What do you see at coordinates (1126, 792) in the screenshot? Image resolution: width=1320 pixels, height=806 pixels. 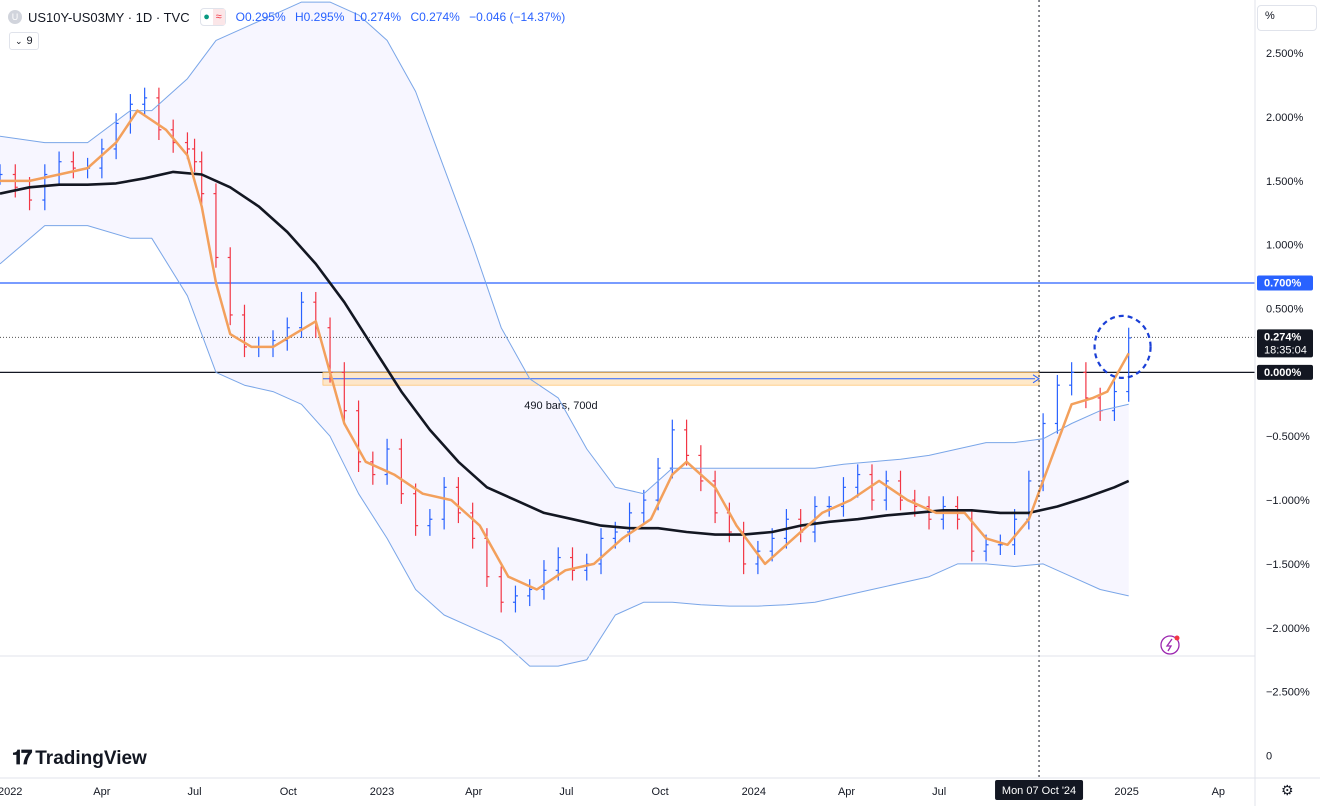 I see `x-tick-label: 2025` at bounding box center [1126, 792].